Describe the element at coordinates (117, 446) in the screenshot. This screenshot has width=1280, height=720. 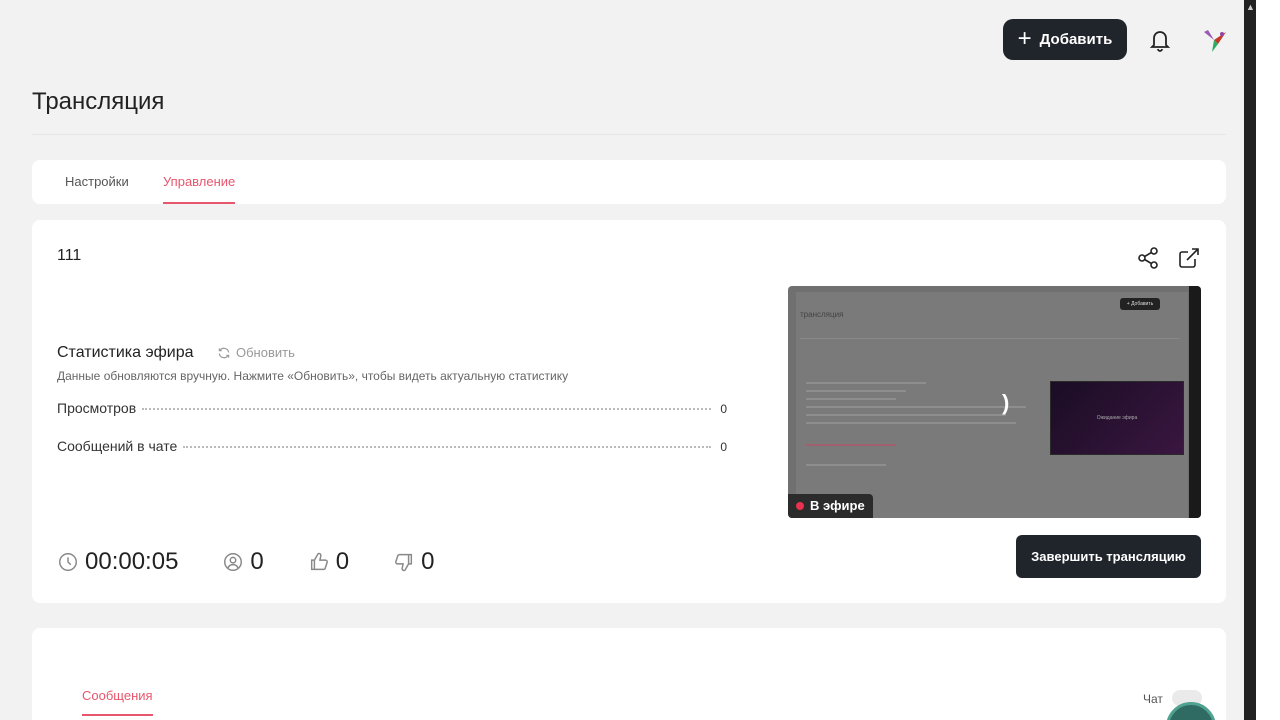
I see `stat-label: Сообщений в чате` at that location.